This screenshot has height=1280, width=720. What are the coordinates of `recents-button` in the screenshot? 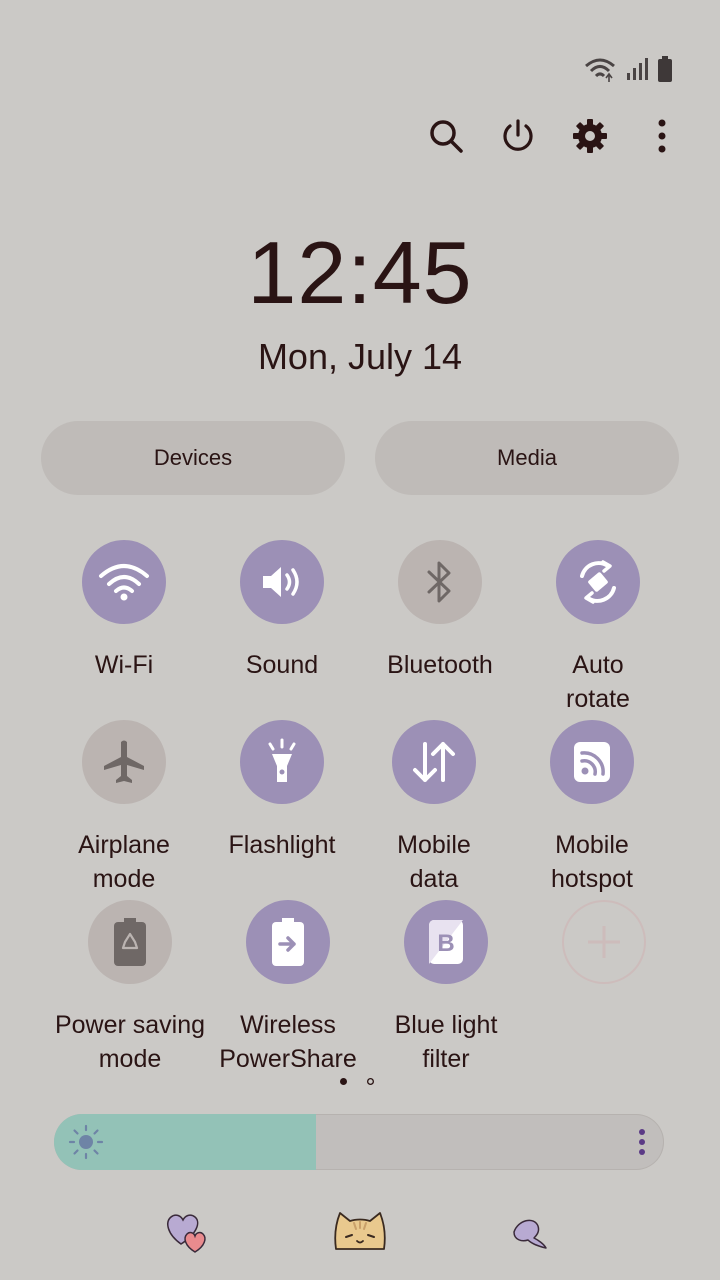 It's located at (187, 1230).